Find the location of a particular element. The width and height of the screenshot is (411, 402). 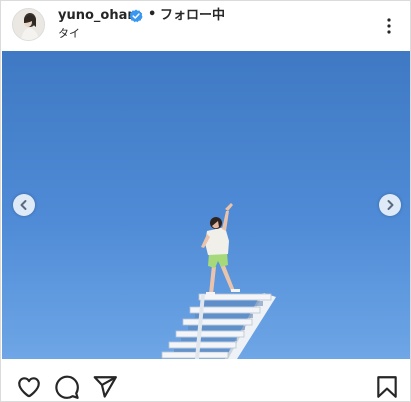

post-header: yuno_ohara • フォロー中 タイ is located at coordinates (205, 26).